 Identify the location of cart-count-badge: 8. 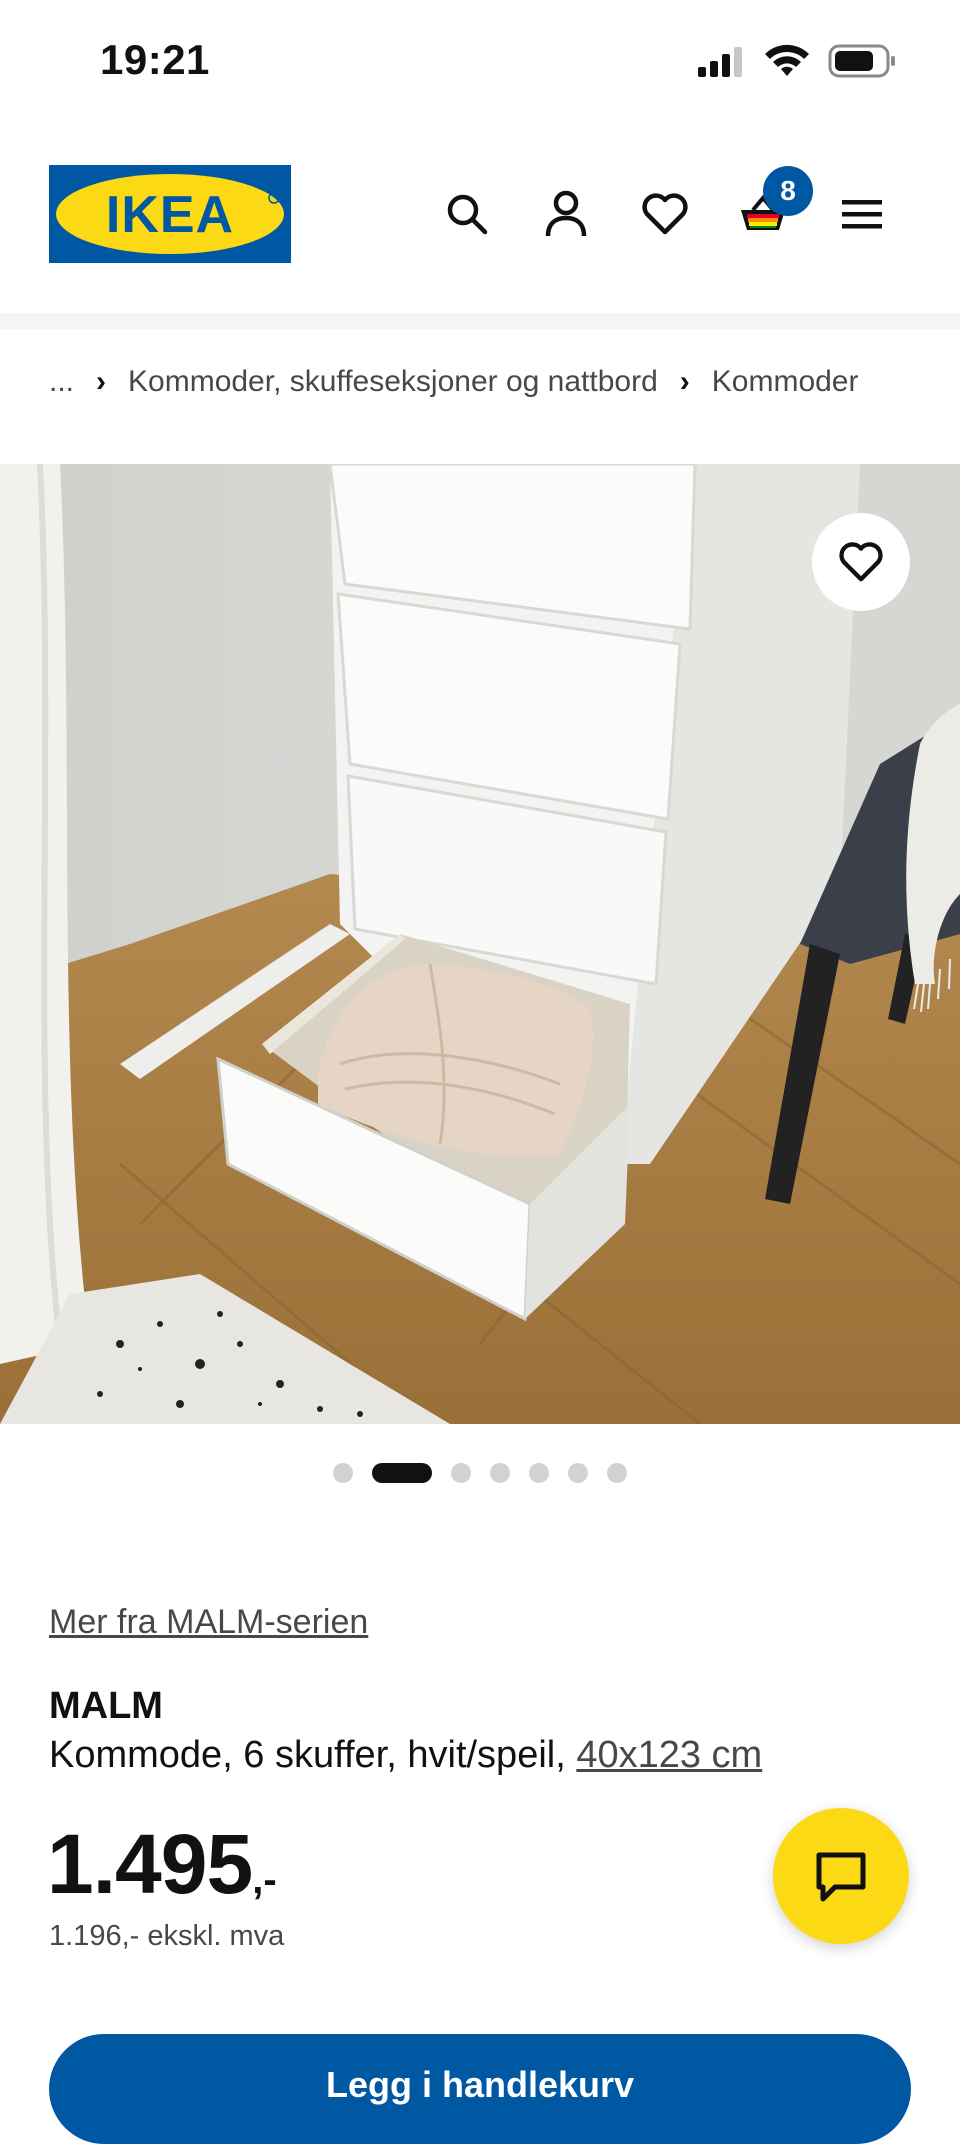
(788, 191).